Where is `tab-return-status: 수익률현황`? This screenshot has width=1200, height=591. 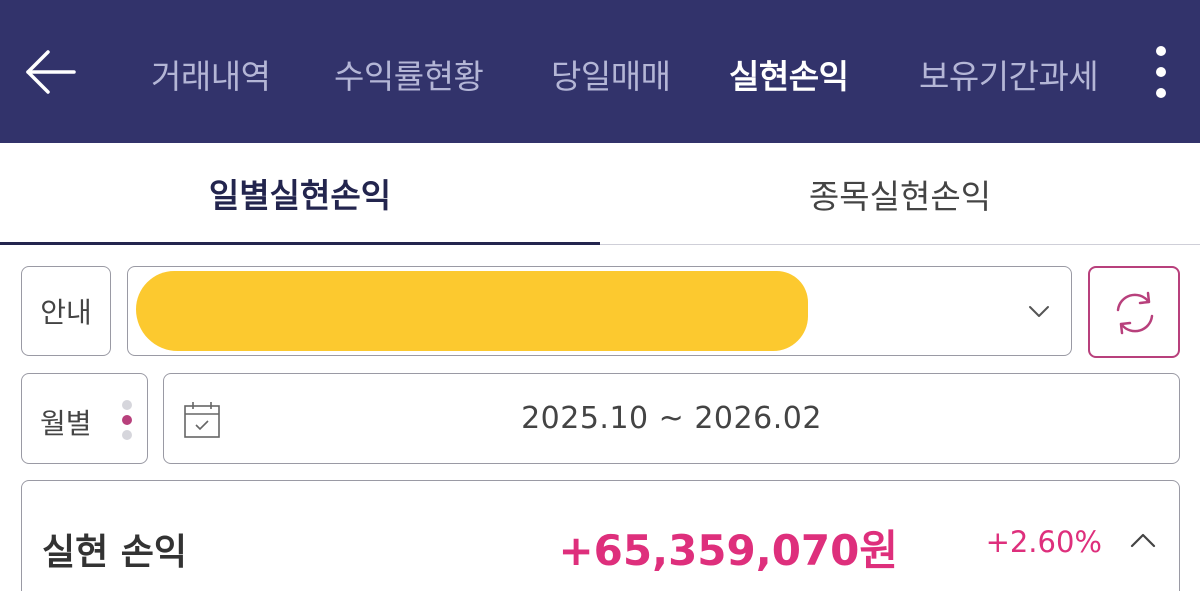 tab-return-status: 수익률현황 is located at coordinates (409, 74).